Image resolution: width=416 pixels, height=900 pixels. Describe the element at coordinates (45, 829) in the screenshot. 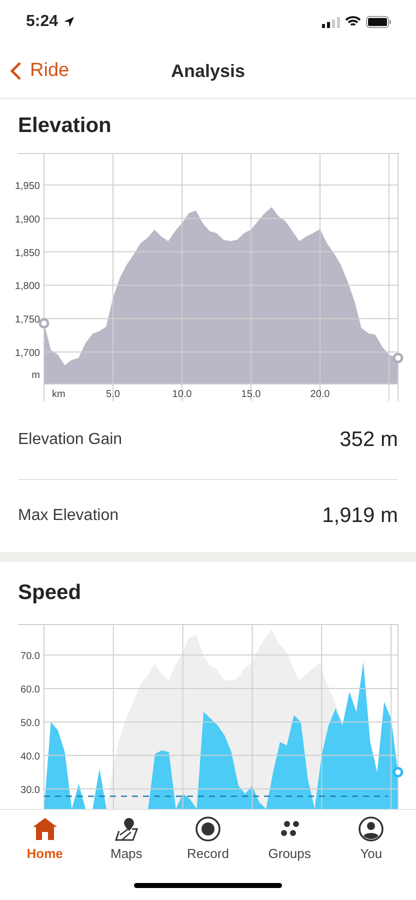

I see `home-icon` at that location.